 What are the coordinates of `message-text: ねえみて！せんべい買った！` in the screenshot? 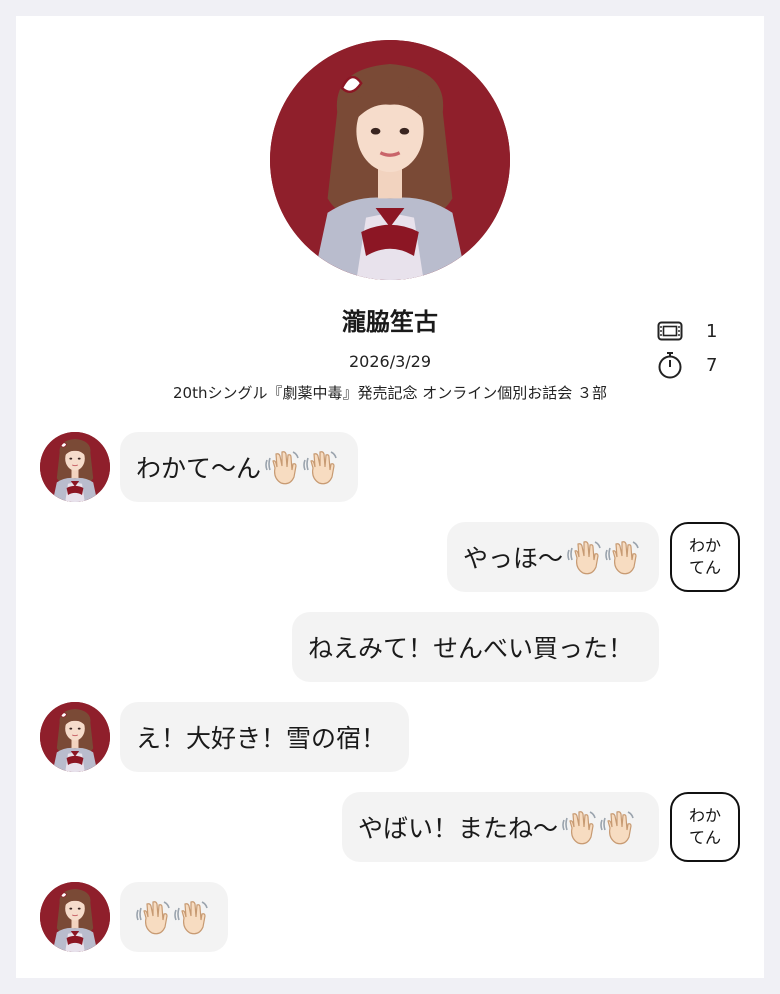 It's located at (471, 648).